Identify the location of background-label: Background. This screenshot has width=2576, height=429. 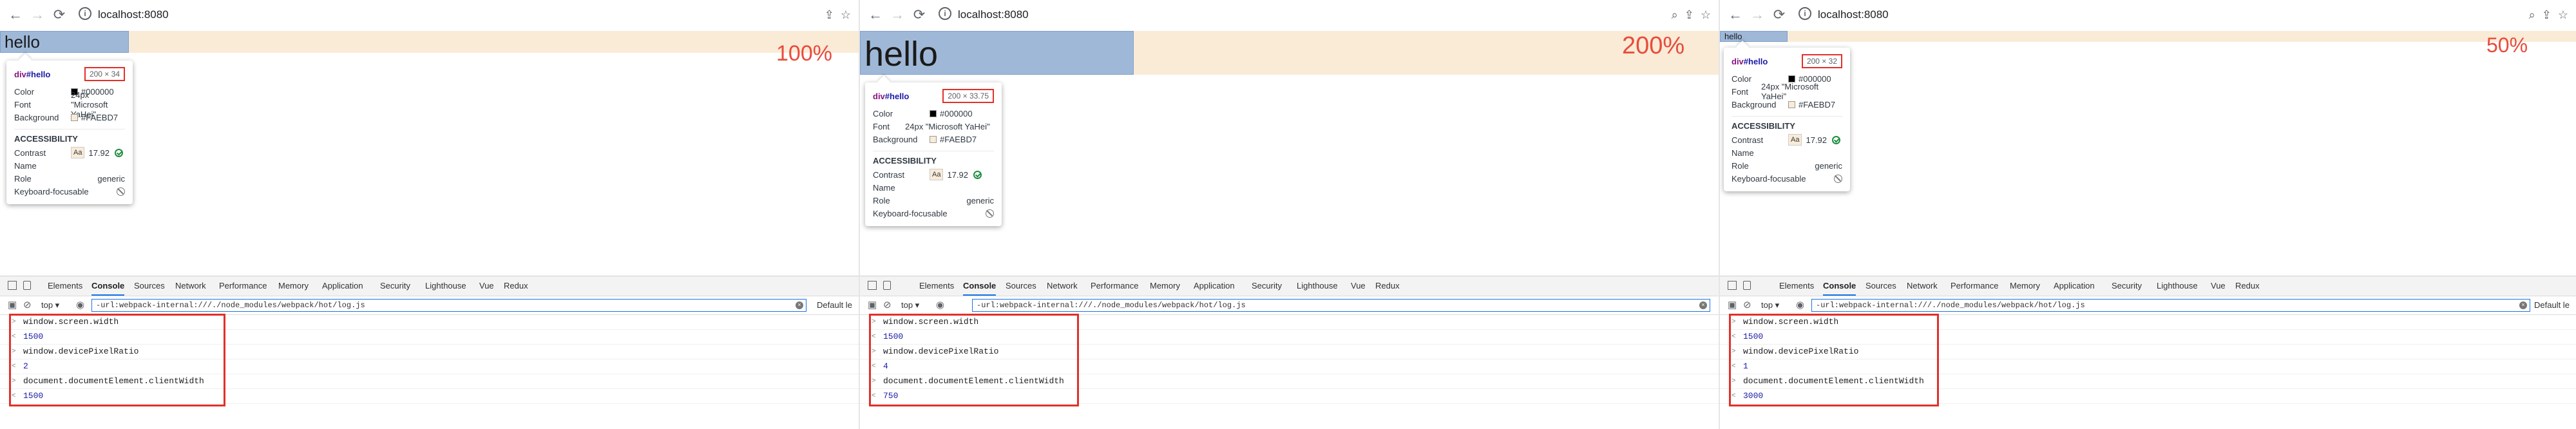
(1754, 104).